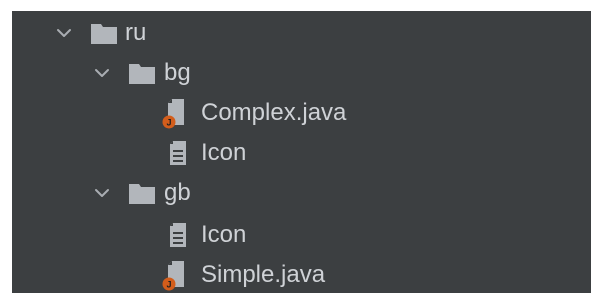 This screenshot has width=603, height=293. What do you see at coordinates (301, 33) in the screenshot?
I see `tree-node-ru: ru` at bounding box center [301, 33].